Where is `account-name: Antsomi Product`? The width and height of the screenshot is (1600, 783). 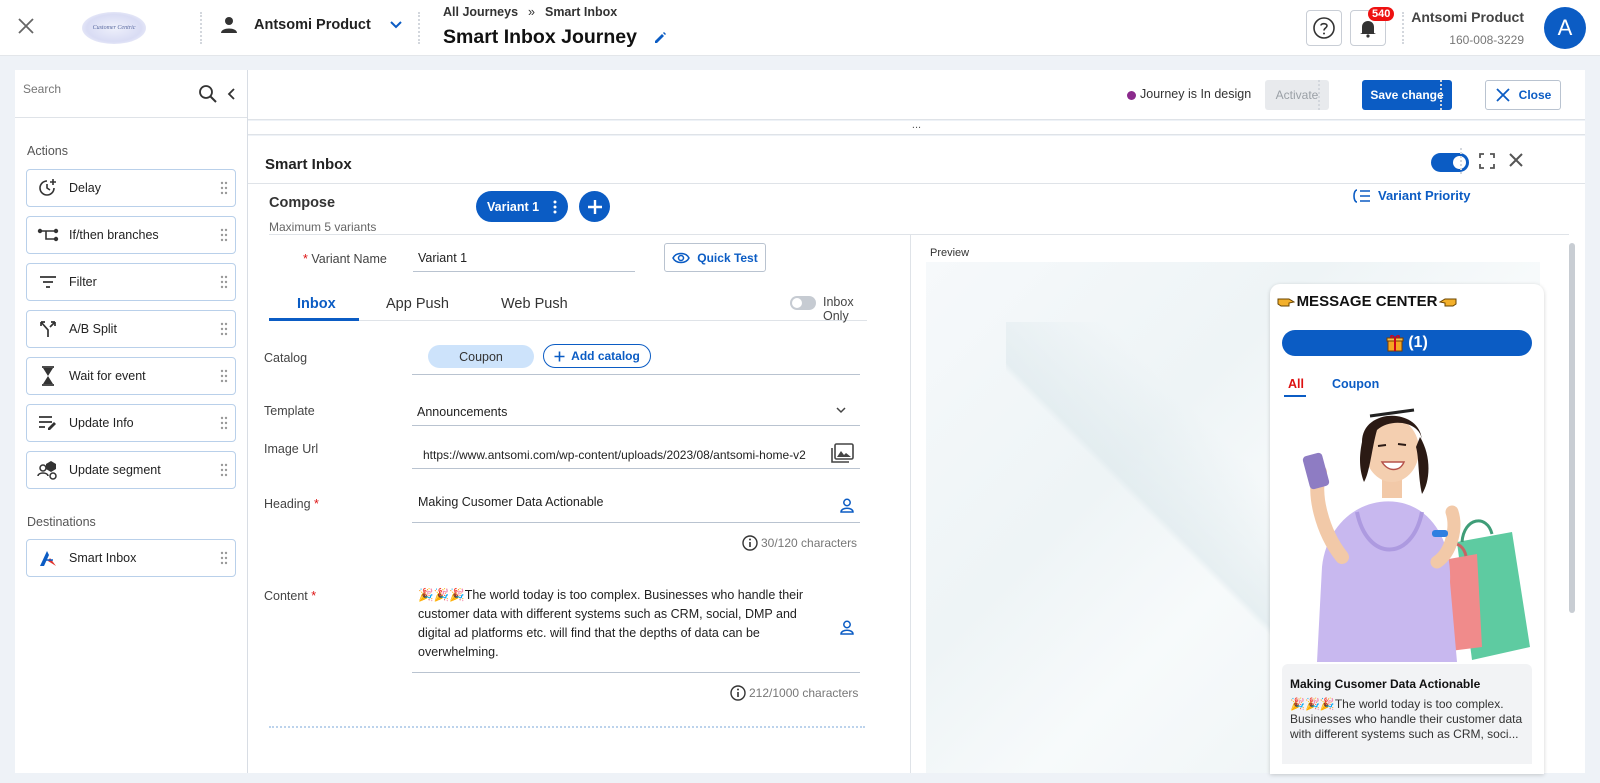 account-name: Antsomi Product is located at coordinates (312, 25).